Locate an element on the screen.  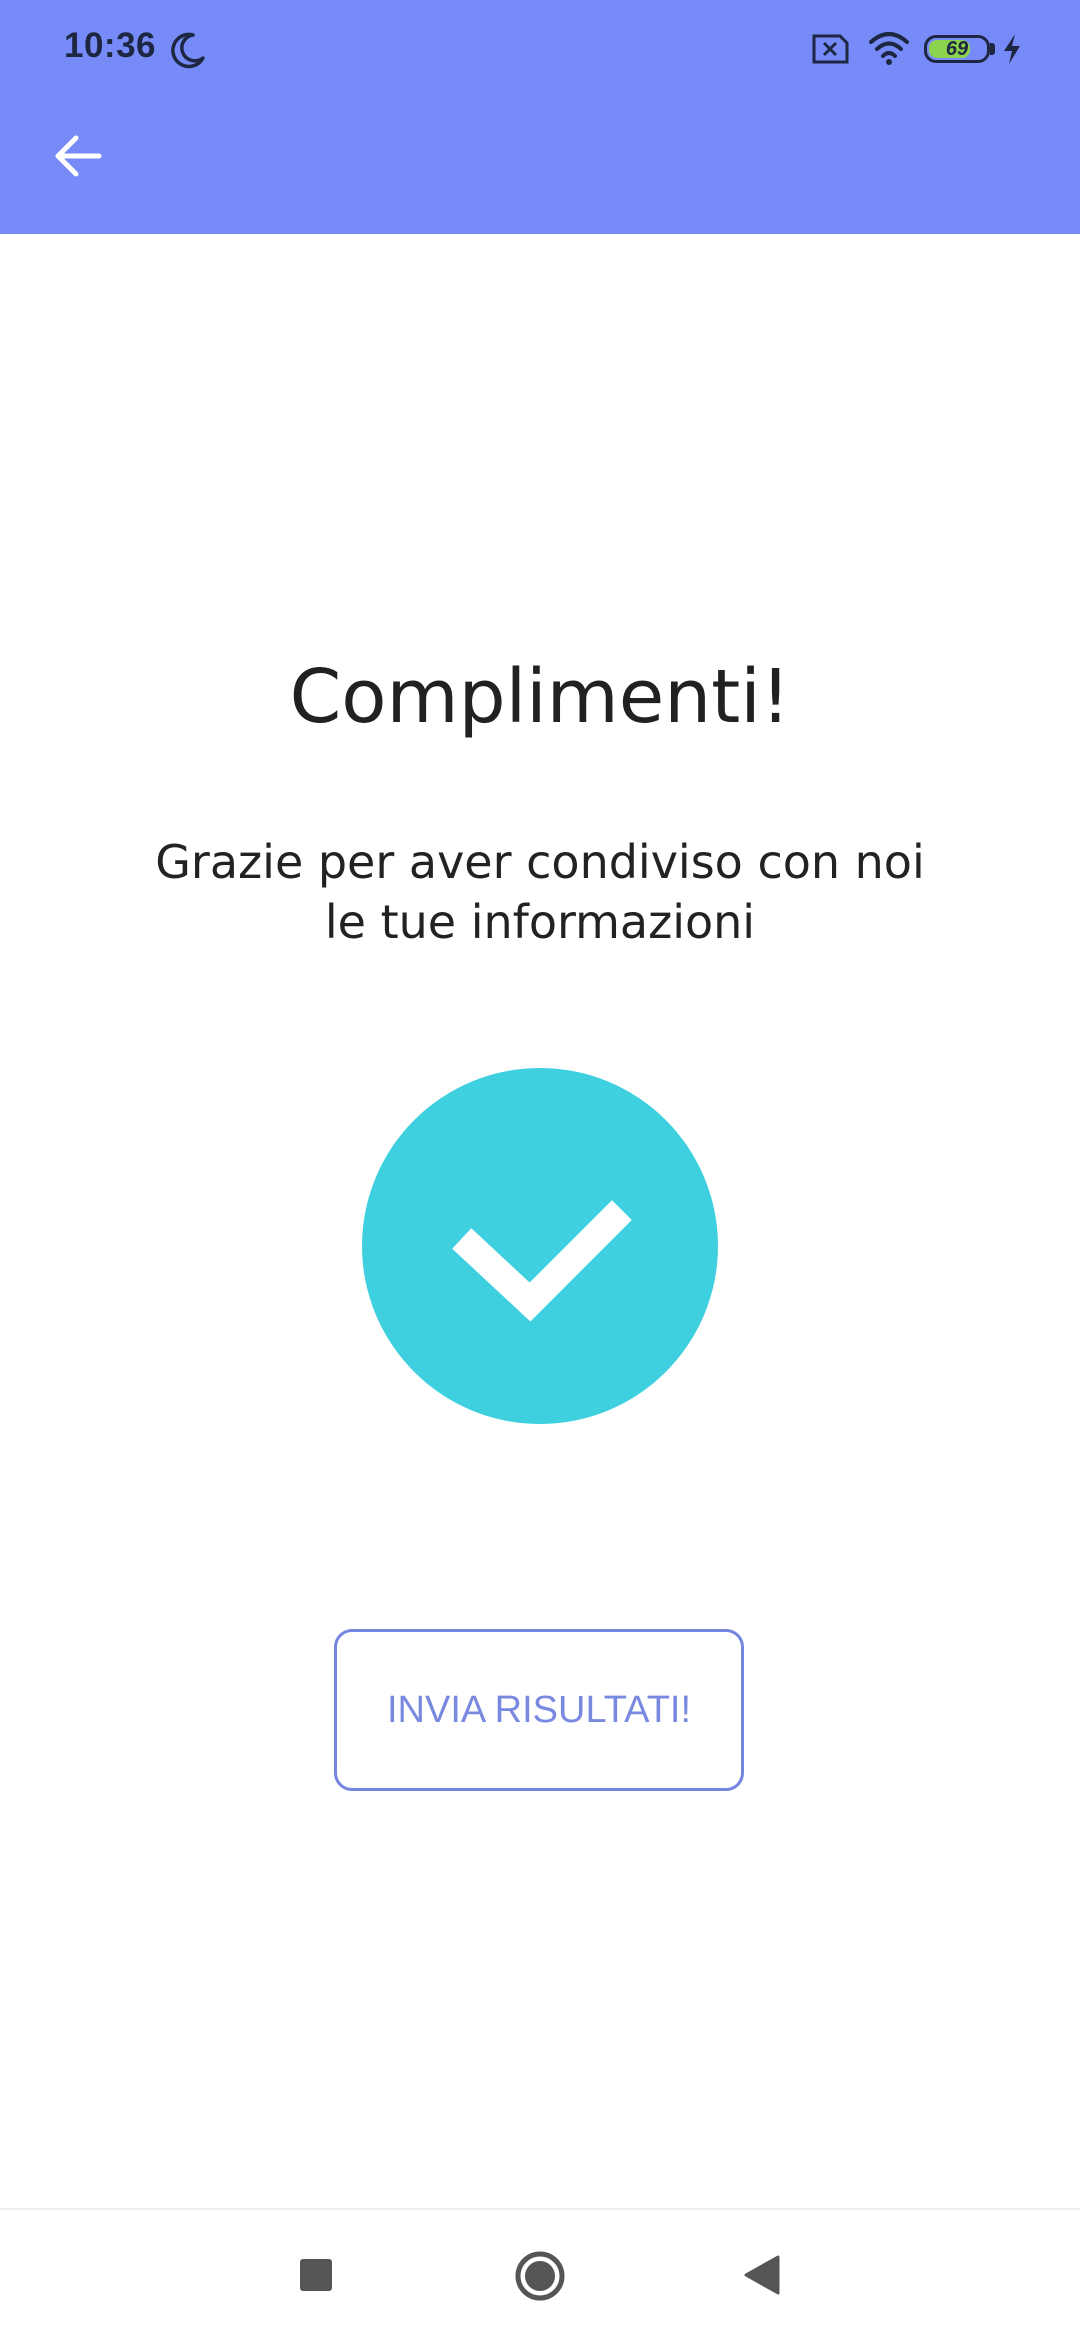
battery-tip is located at coordinates (992, 49).